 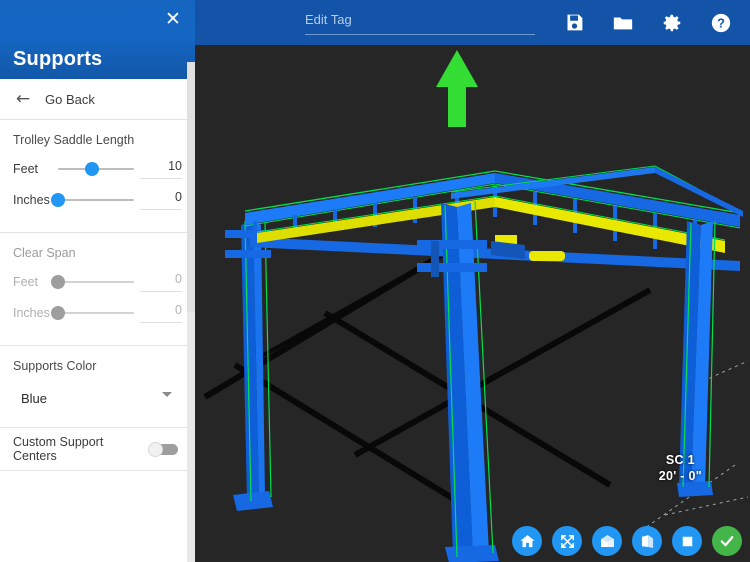 I want to click on view-3d-button, so click(x=607, y=541).